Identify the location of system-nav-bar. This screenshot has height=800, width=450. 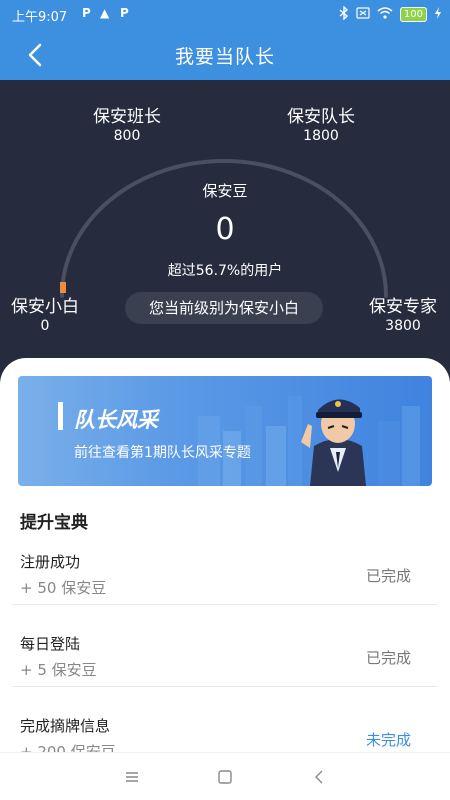
(225, 776).